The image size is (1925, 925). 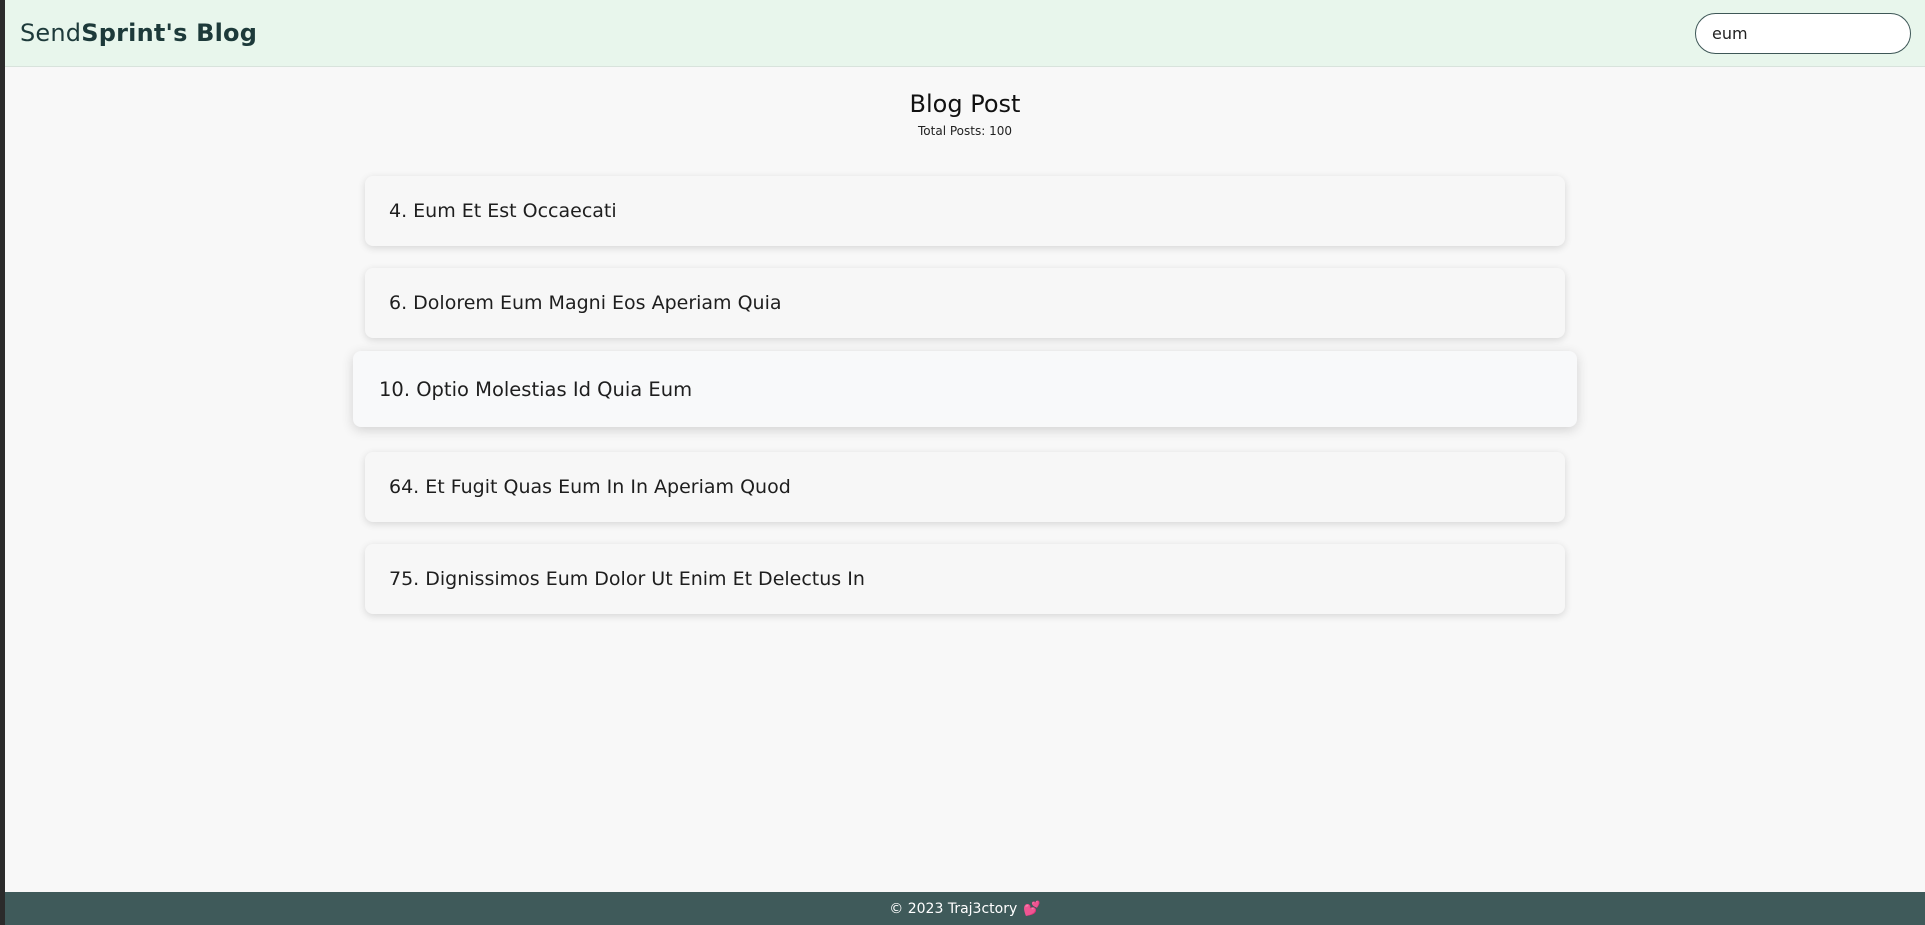 I want to click on post-title: 64. Et Fugit Quas Eum In In Aperiam Quod, so click(x=590, y=487).